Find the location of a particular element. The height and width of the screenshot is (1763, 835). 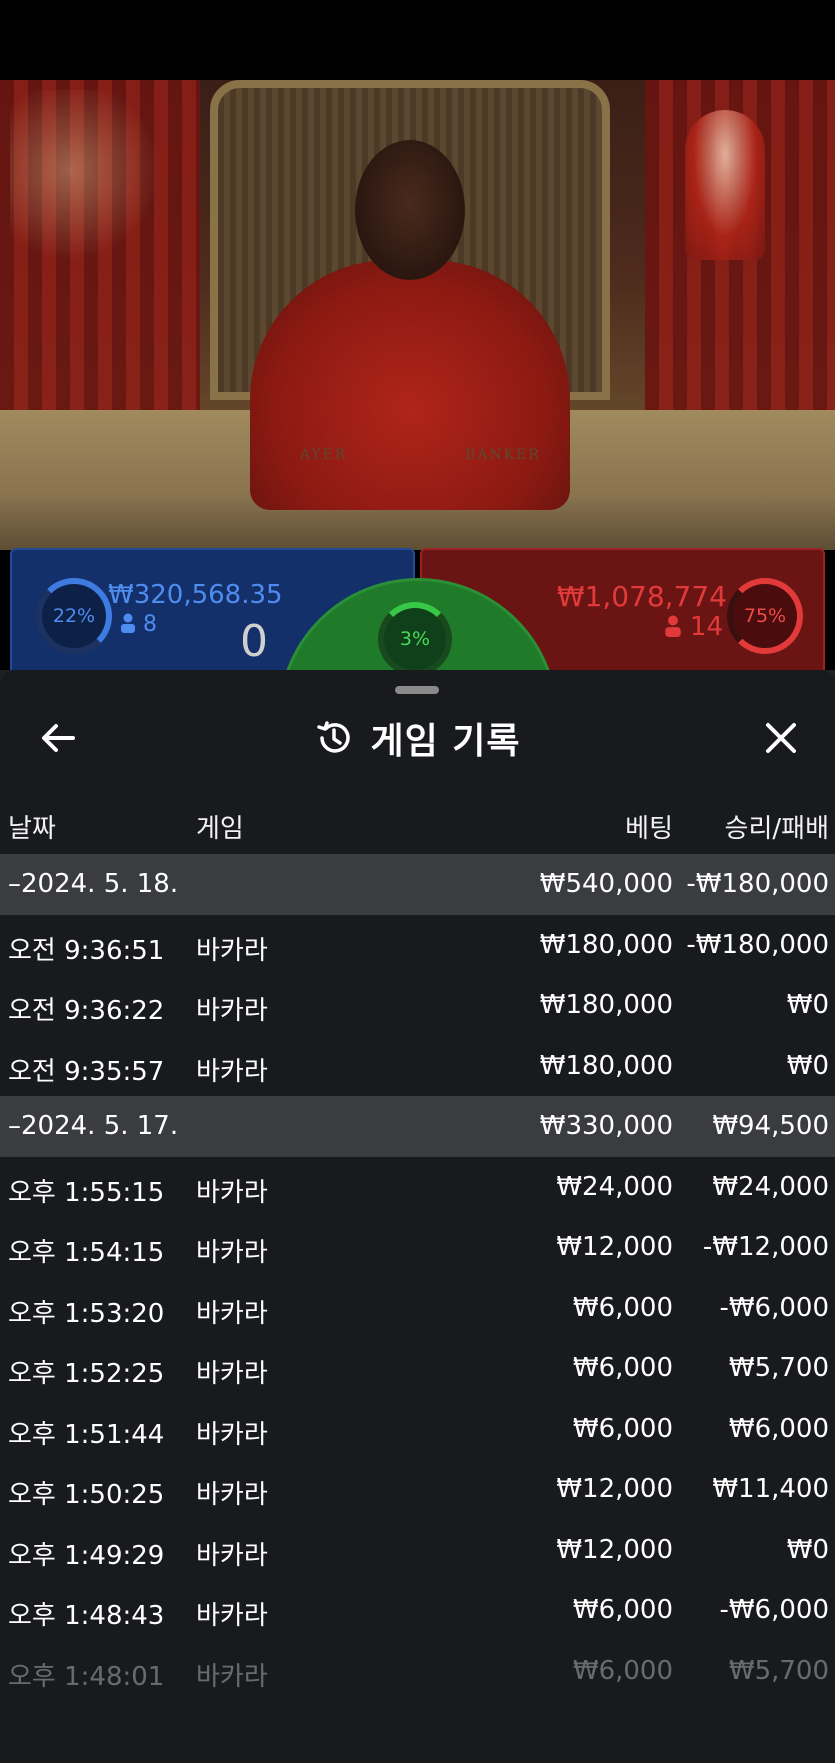

tie-percent-ring: 3% is located at coordinates (415, 639).